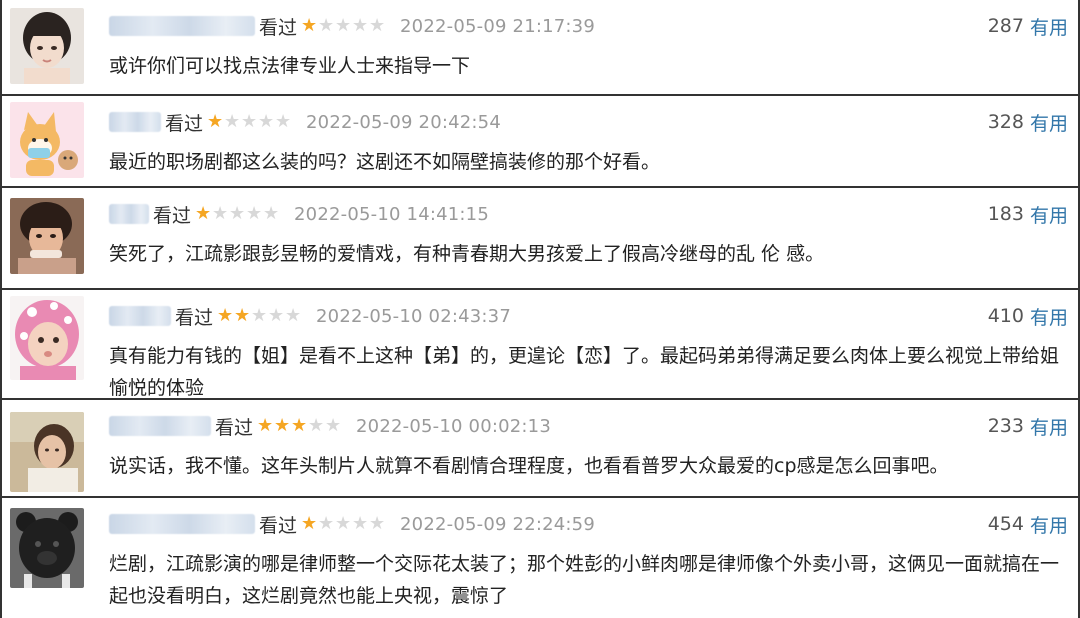 This screenshot has height=618, width=1080. What do you see at coordinates (1005, 426) in the screenshot?
I see `vote-count: 233` at bounding box center [1005, 426].